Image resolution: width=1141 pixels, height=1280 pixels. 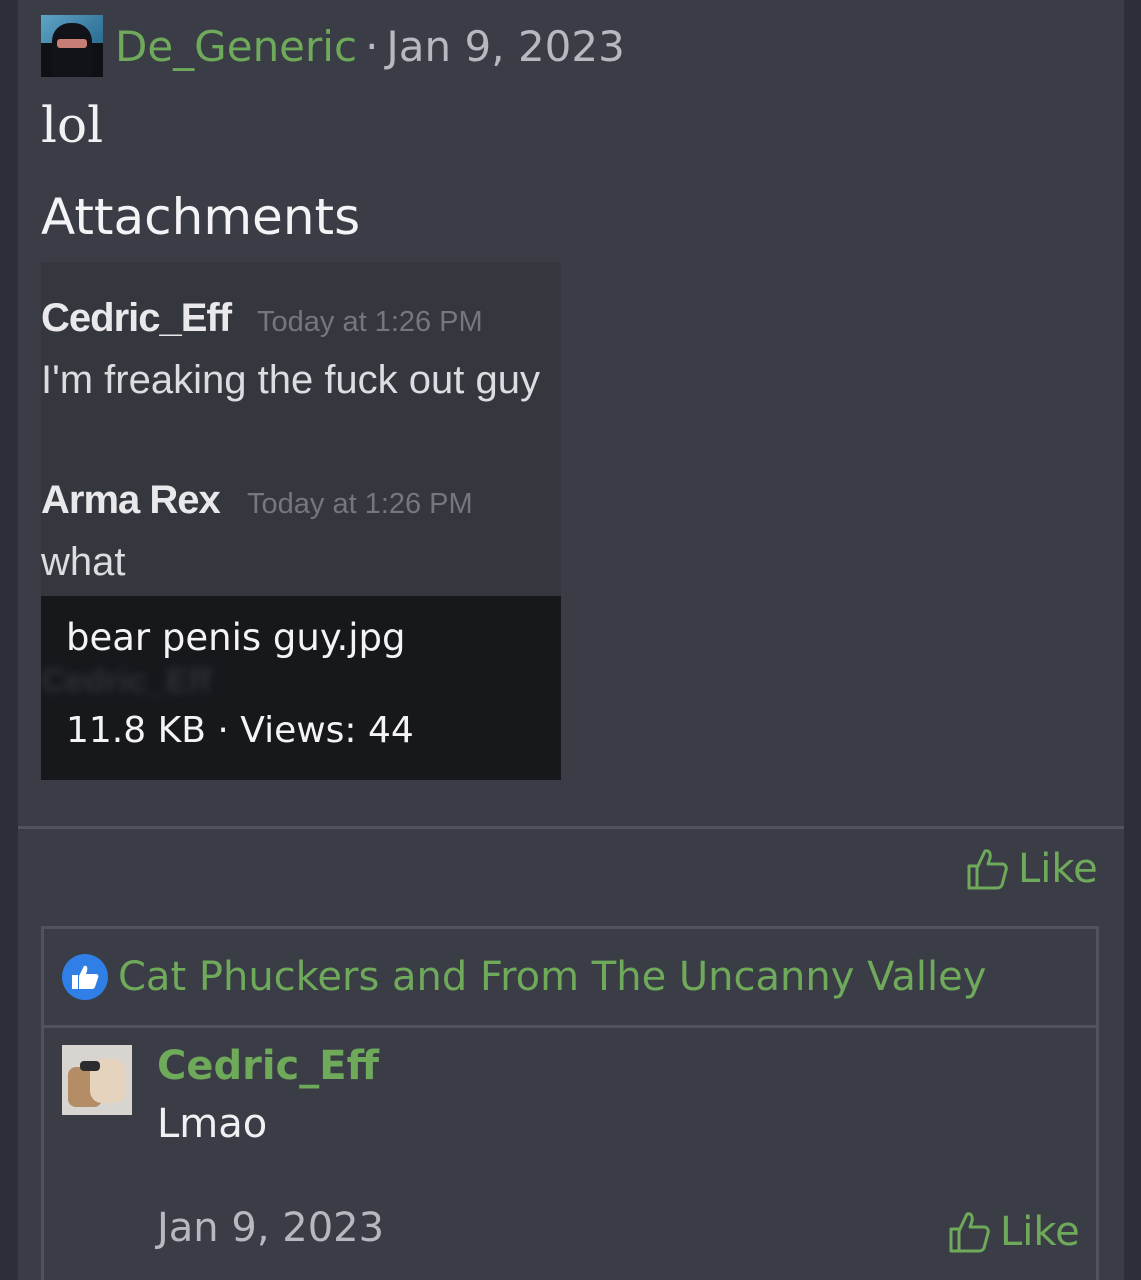 I want to click on attachments-heading: Attachments, so click(x=201, y=217).